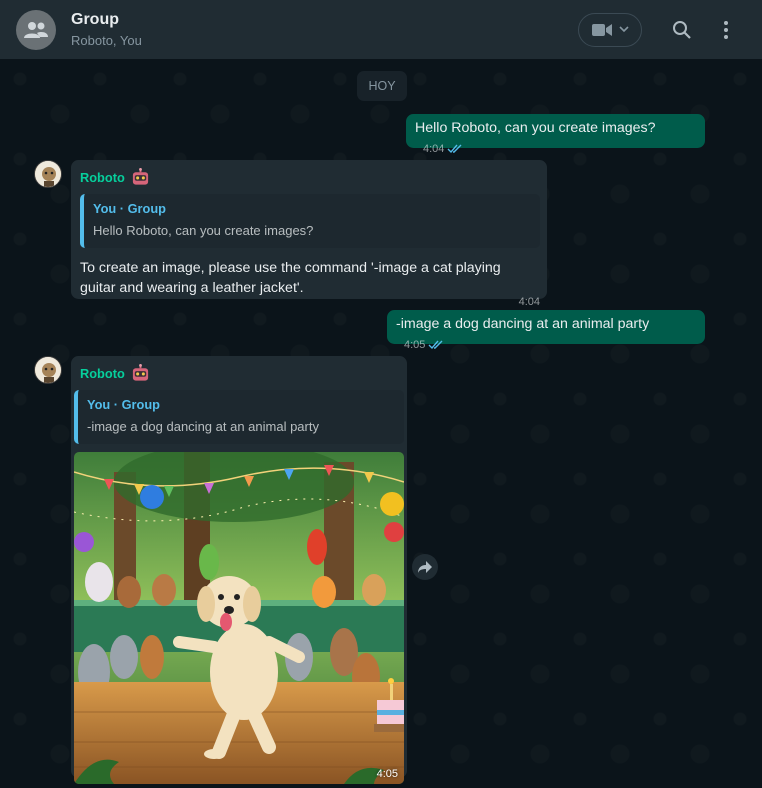 Image resolution: width=762 pixels, height=788 pixels. I want to click on chat-title: Group, so click(95, 19).